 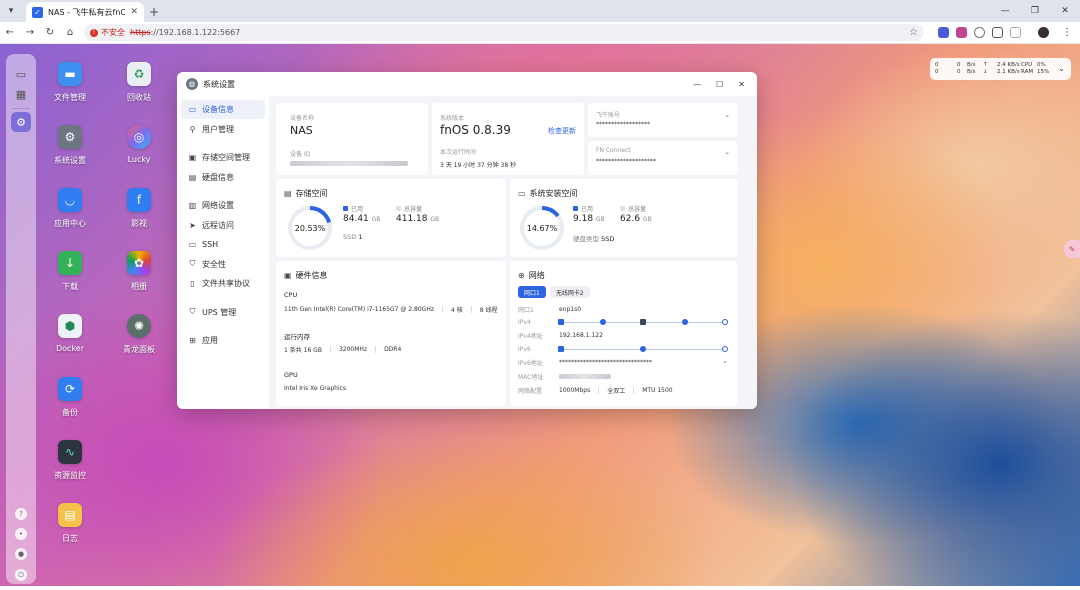 I want to click on browser-tabbar: ▾ ✓ NAS - 飞牛私有云fnOS ✕ + — ❐ ✕, so click(x=540, y=11).